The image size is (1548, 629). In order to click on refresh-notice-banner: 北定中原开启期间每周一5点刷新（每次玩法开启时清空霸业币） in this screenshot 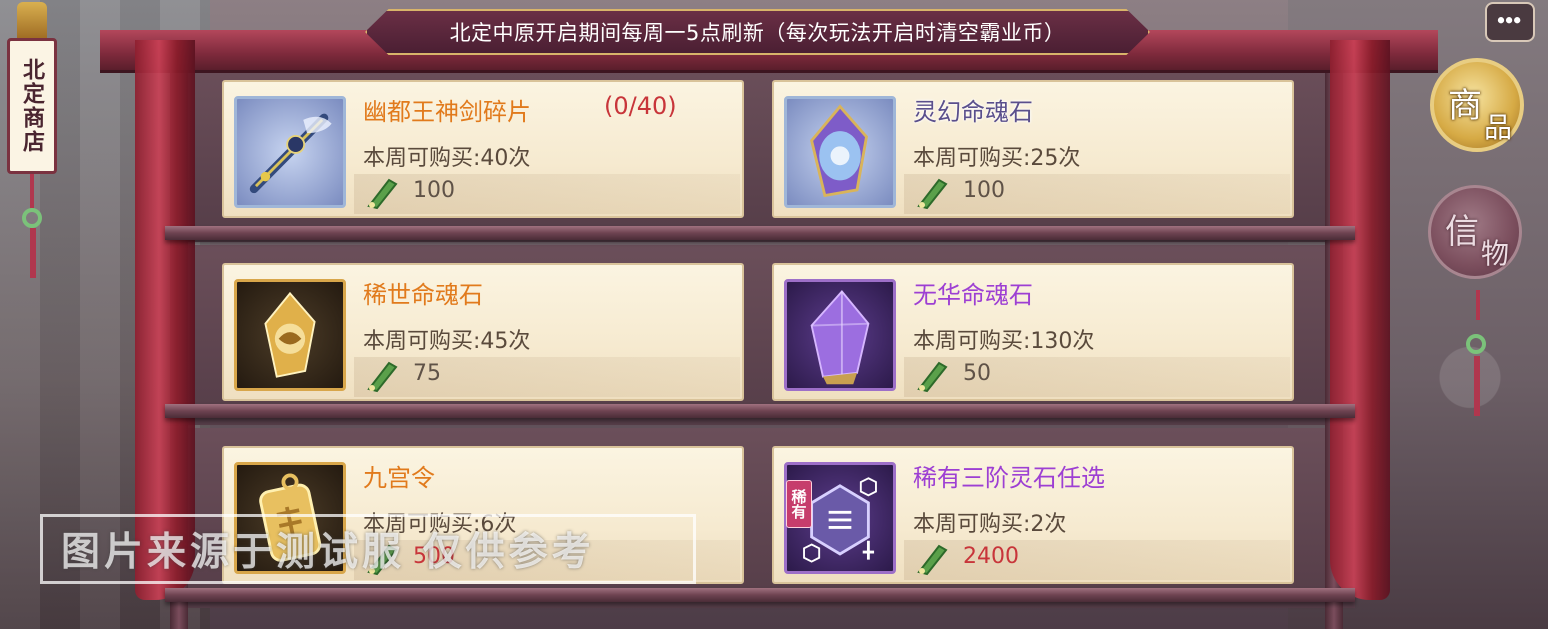, I will do `click(757, 32)`.